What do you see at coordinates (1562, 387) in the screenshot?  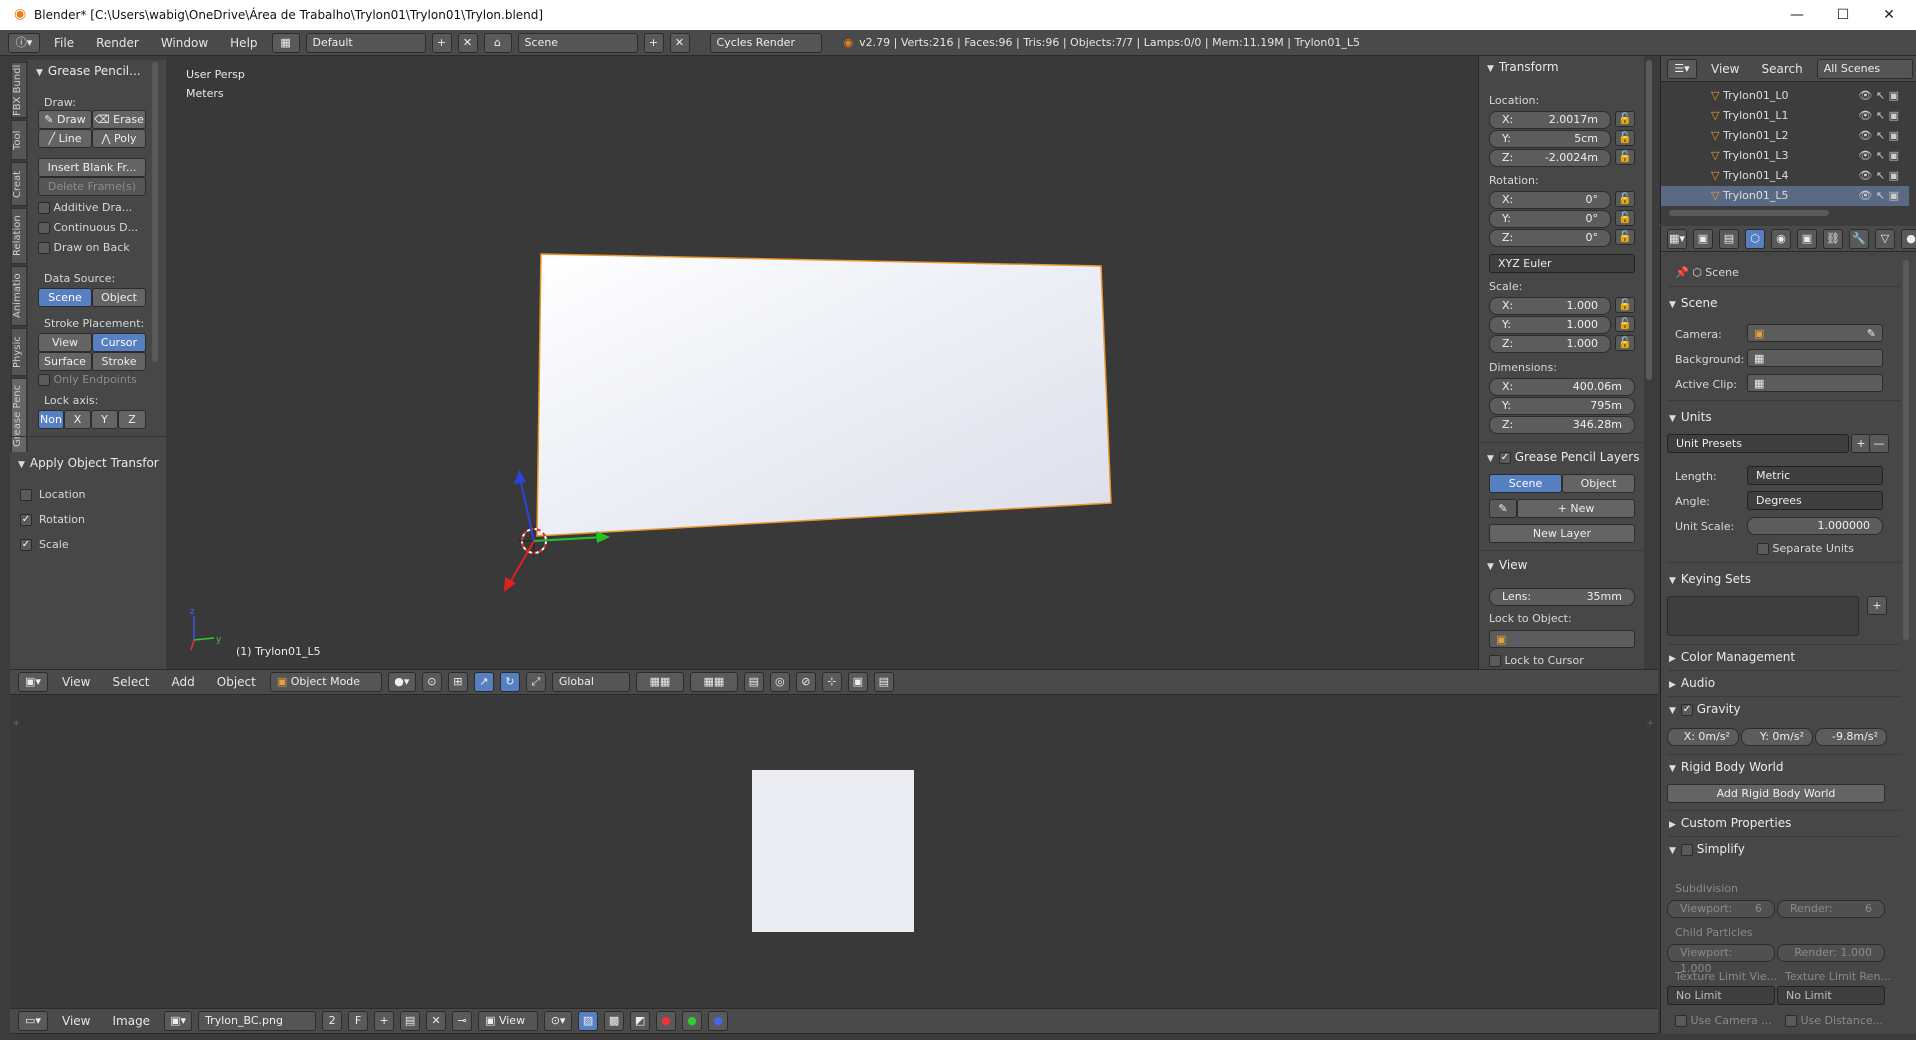 I see `dimensions-x-field: X: 400.06m` at bounding box center [1562, 387].